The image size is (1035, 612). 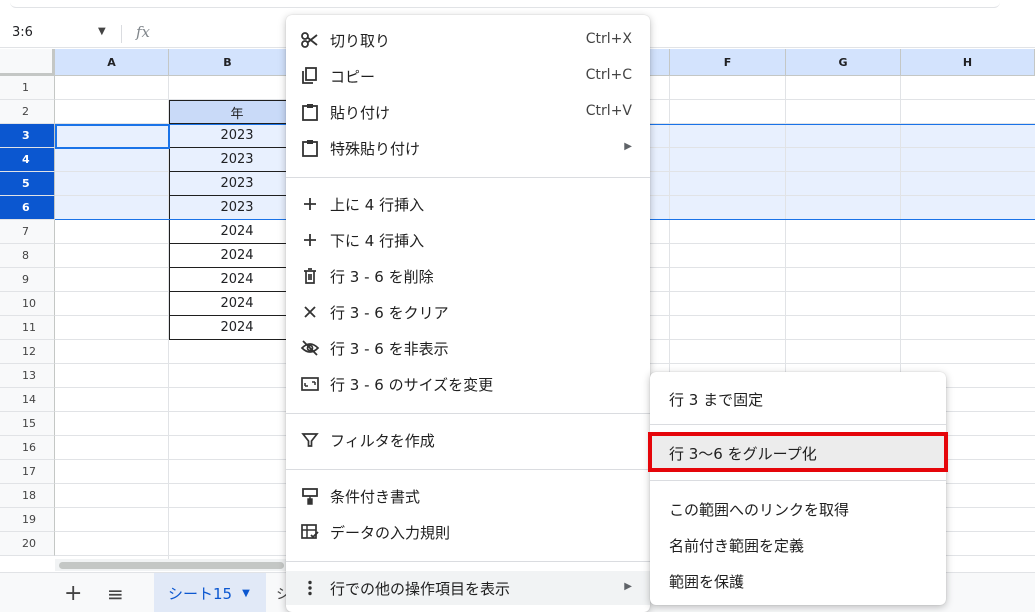 What do you see at coordinates (27, 62) in the screenshot?
I see `select-all-corner` at bounding box center [27, 62].